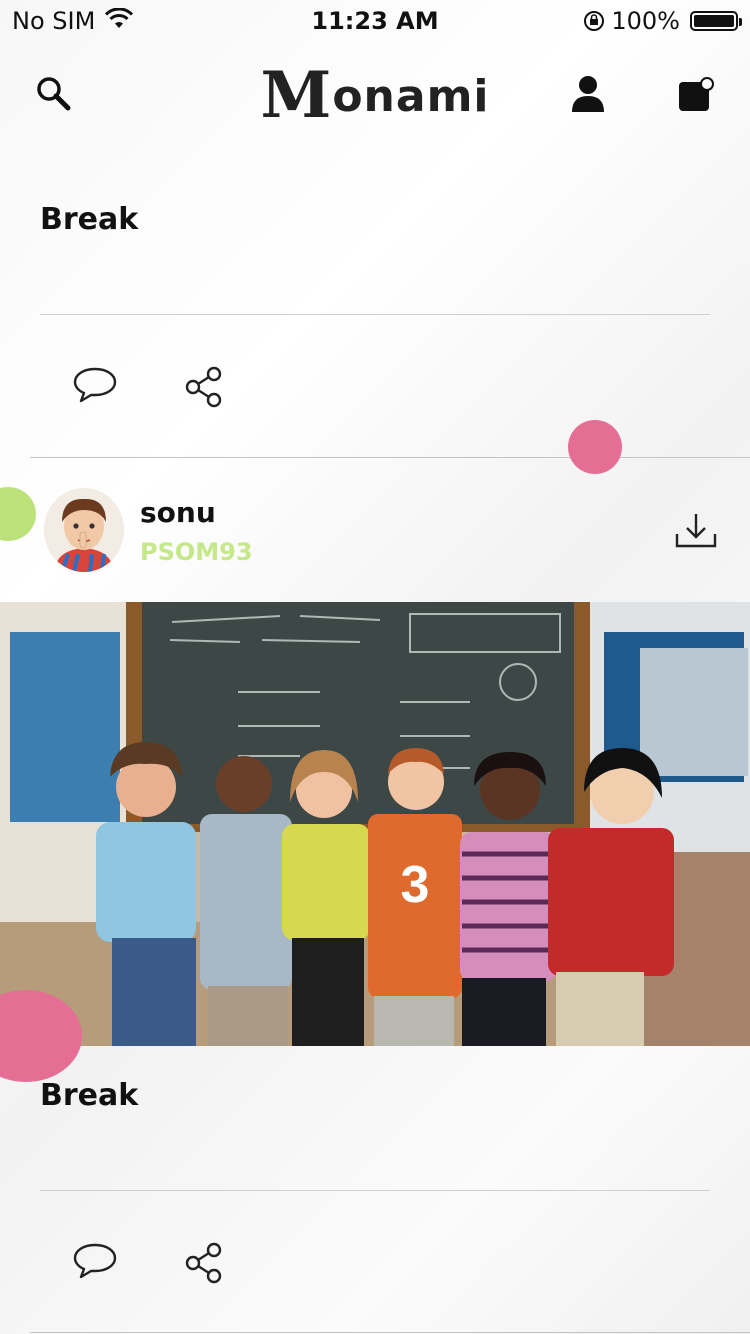 This screenshot has height=1334, width=750. I want to click on decorative-green-dot, so click(18, 514).